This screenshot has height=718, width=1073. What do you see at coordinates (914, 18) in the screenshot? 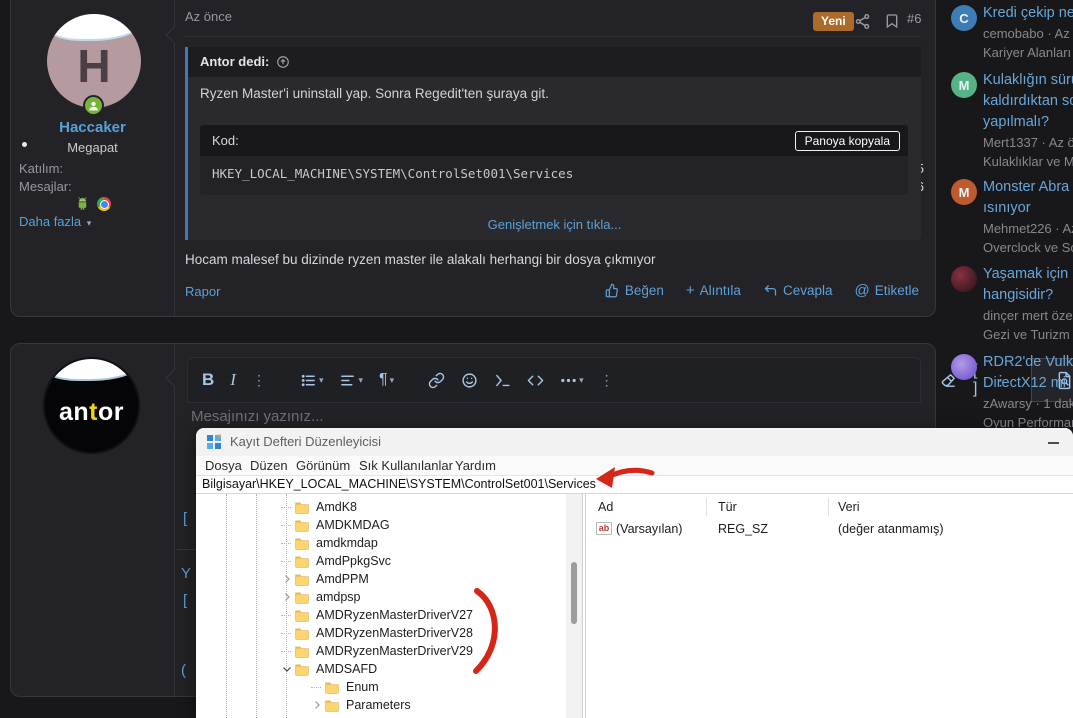
I see `post-number: #6` at bounding box center [914, 18].